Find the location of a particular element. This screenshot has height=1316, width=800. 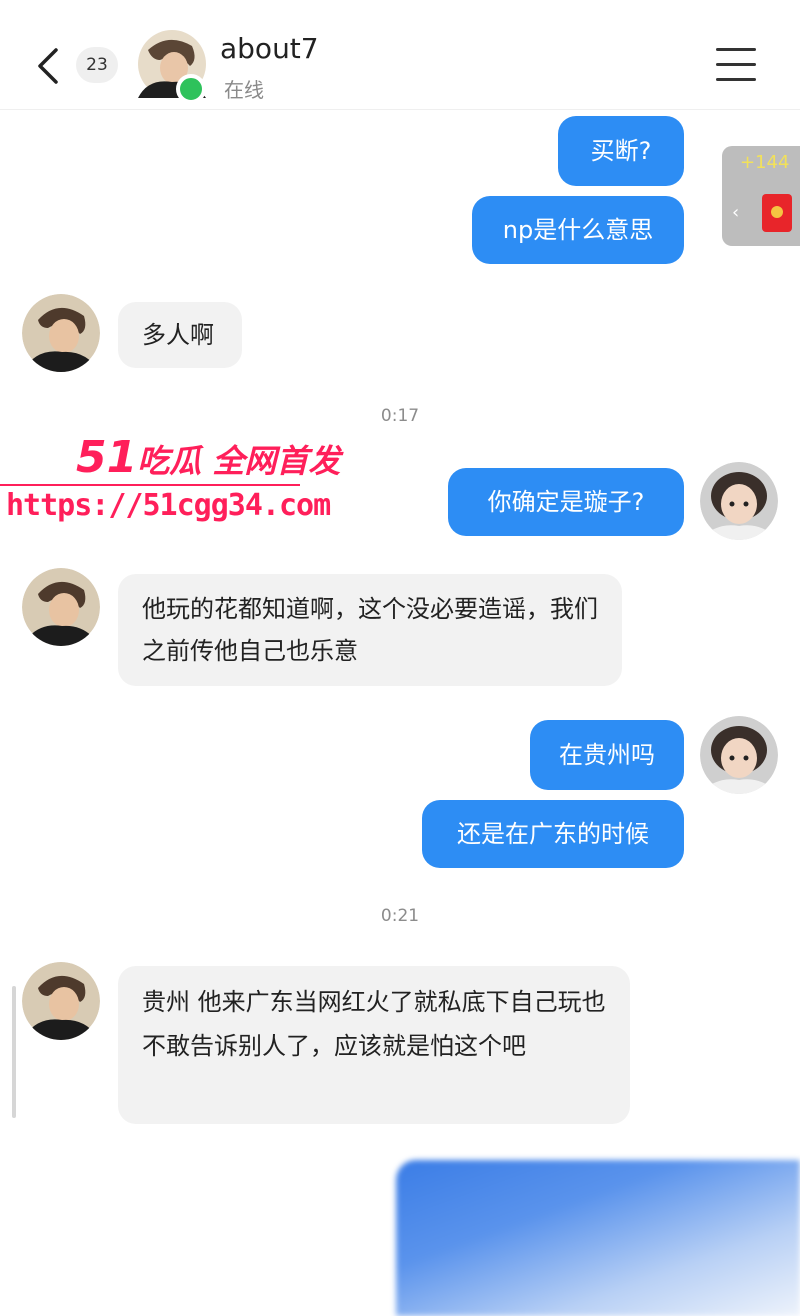

online-status-dot is located at coordinates (191, 89).